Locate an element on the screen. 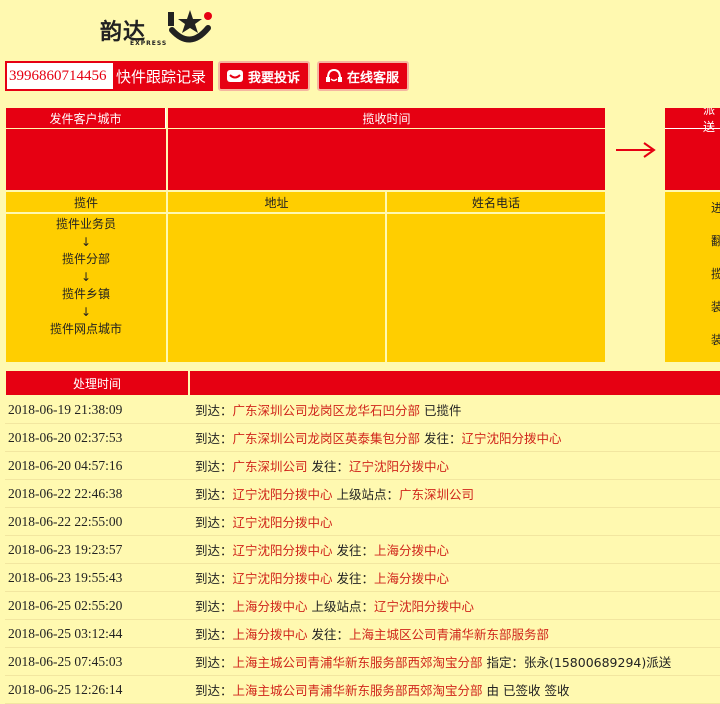 Image resolution: width=720 pixels, height=704 pixels. online-service-button: 在线客服 is located at coordinates (363, 76).